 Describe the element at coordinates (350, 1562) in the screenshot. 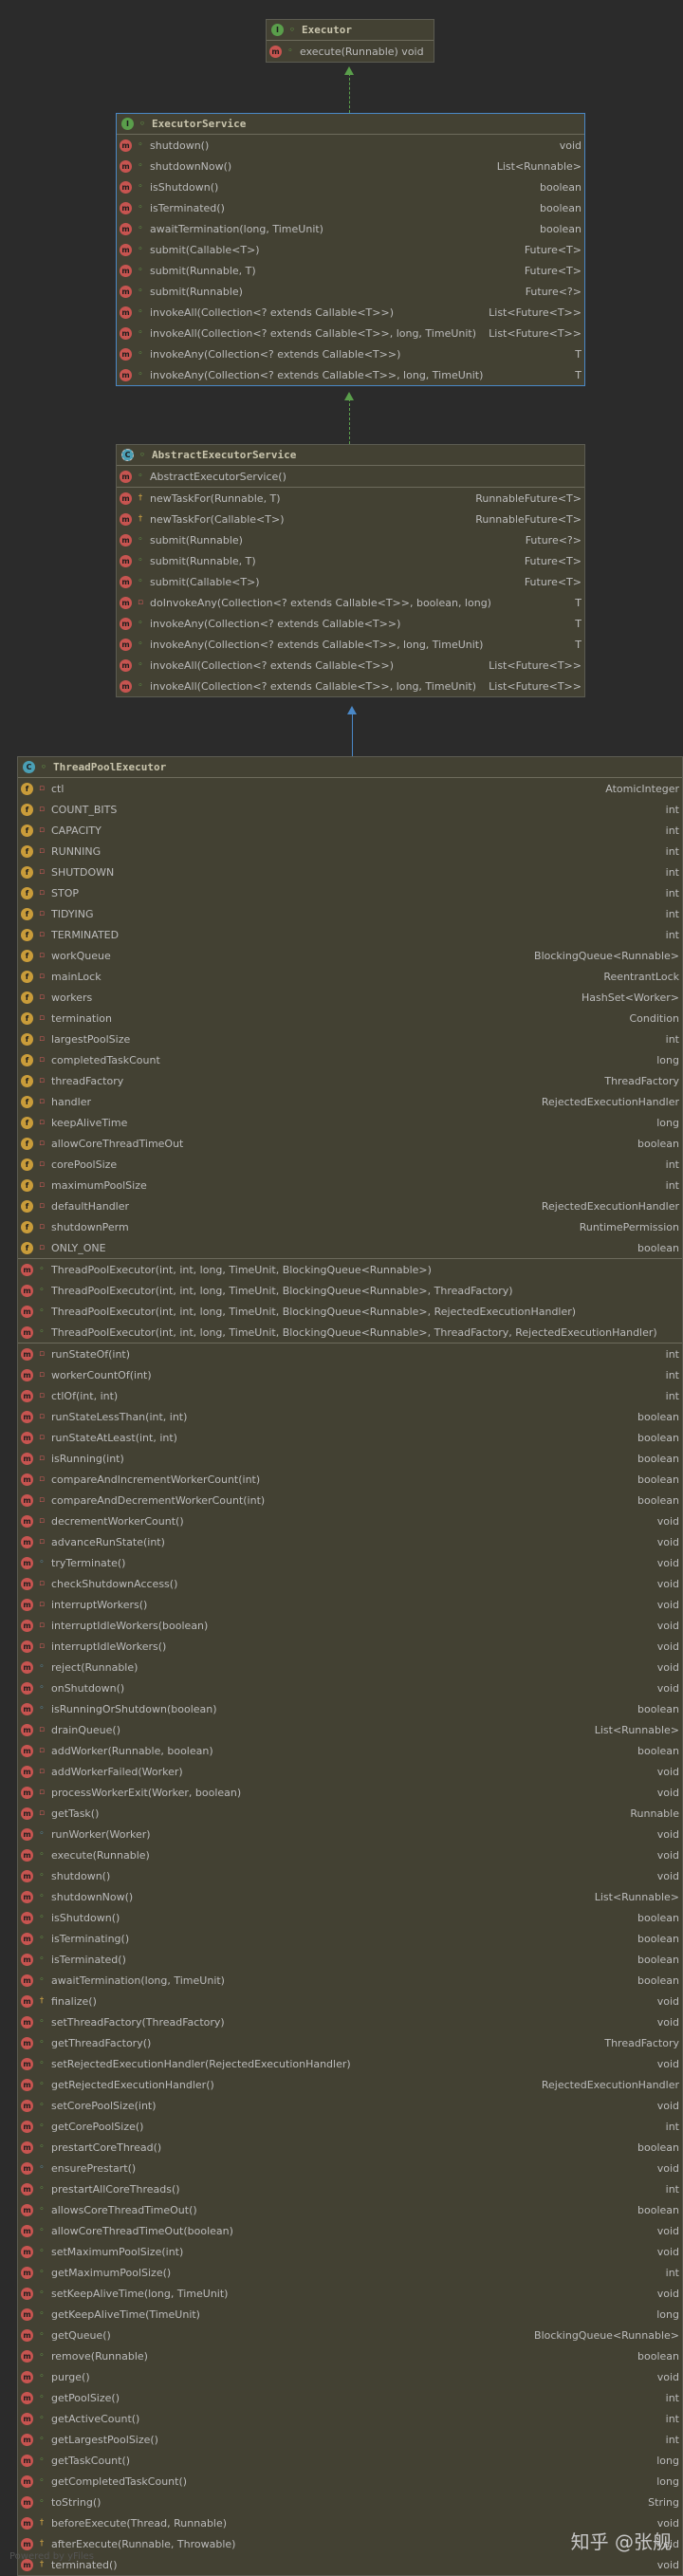

I see `method-row: m ◦ tryTerminate() void` at that location.